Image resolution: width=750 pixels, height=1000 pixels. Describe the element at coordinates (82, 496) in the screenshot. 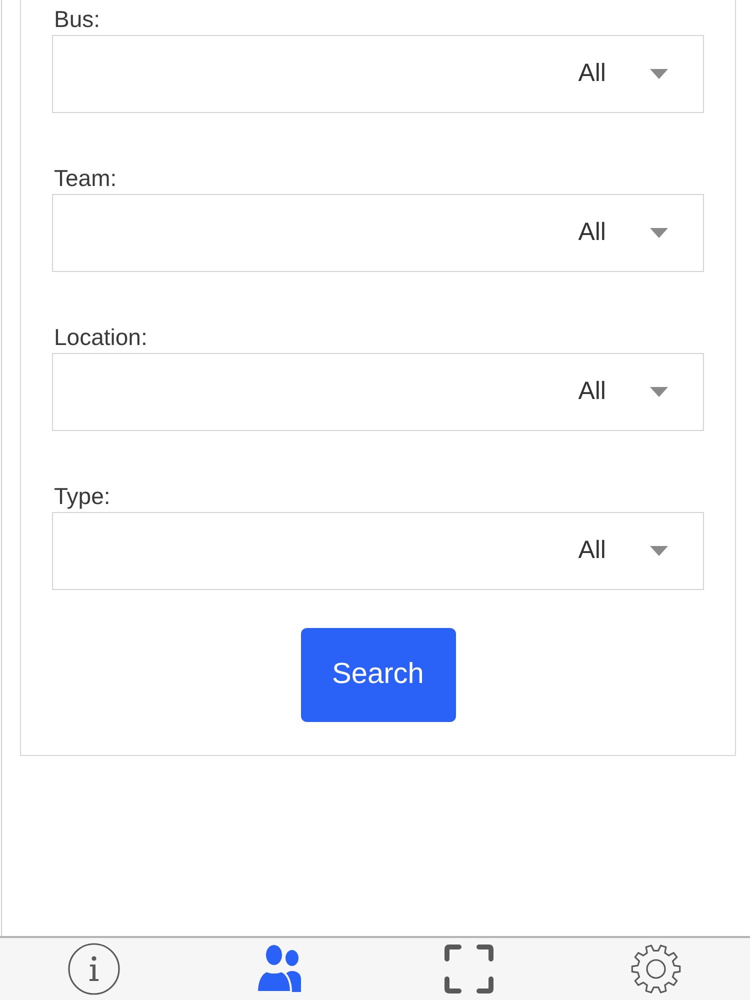

I see `field-label: Type:` at that location.